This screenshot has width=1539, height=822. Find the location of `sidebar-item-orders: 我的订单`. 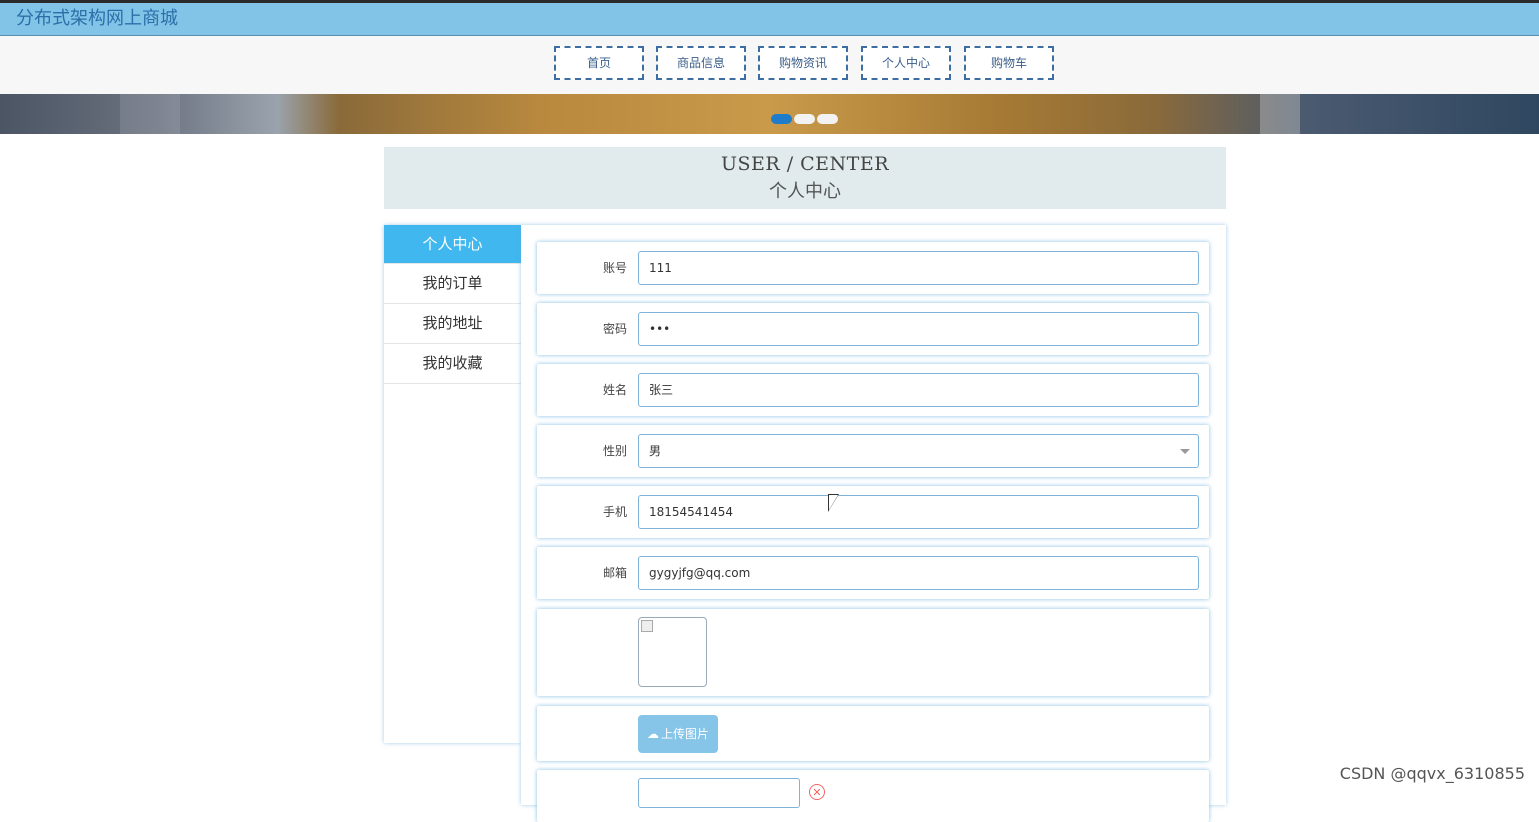

sidebar-item-orders: 我的订单 is located at coordinates (452, 284).